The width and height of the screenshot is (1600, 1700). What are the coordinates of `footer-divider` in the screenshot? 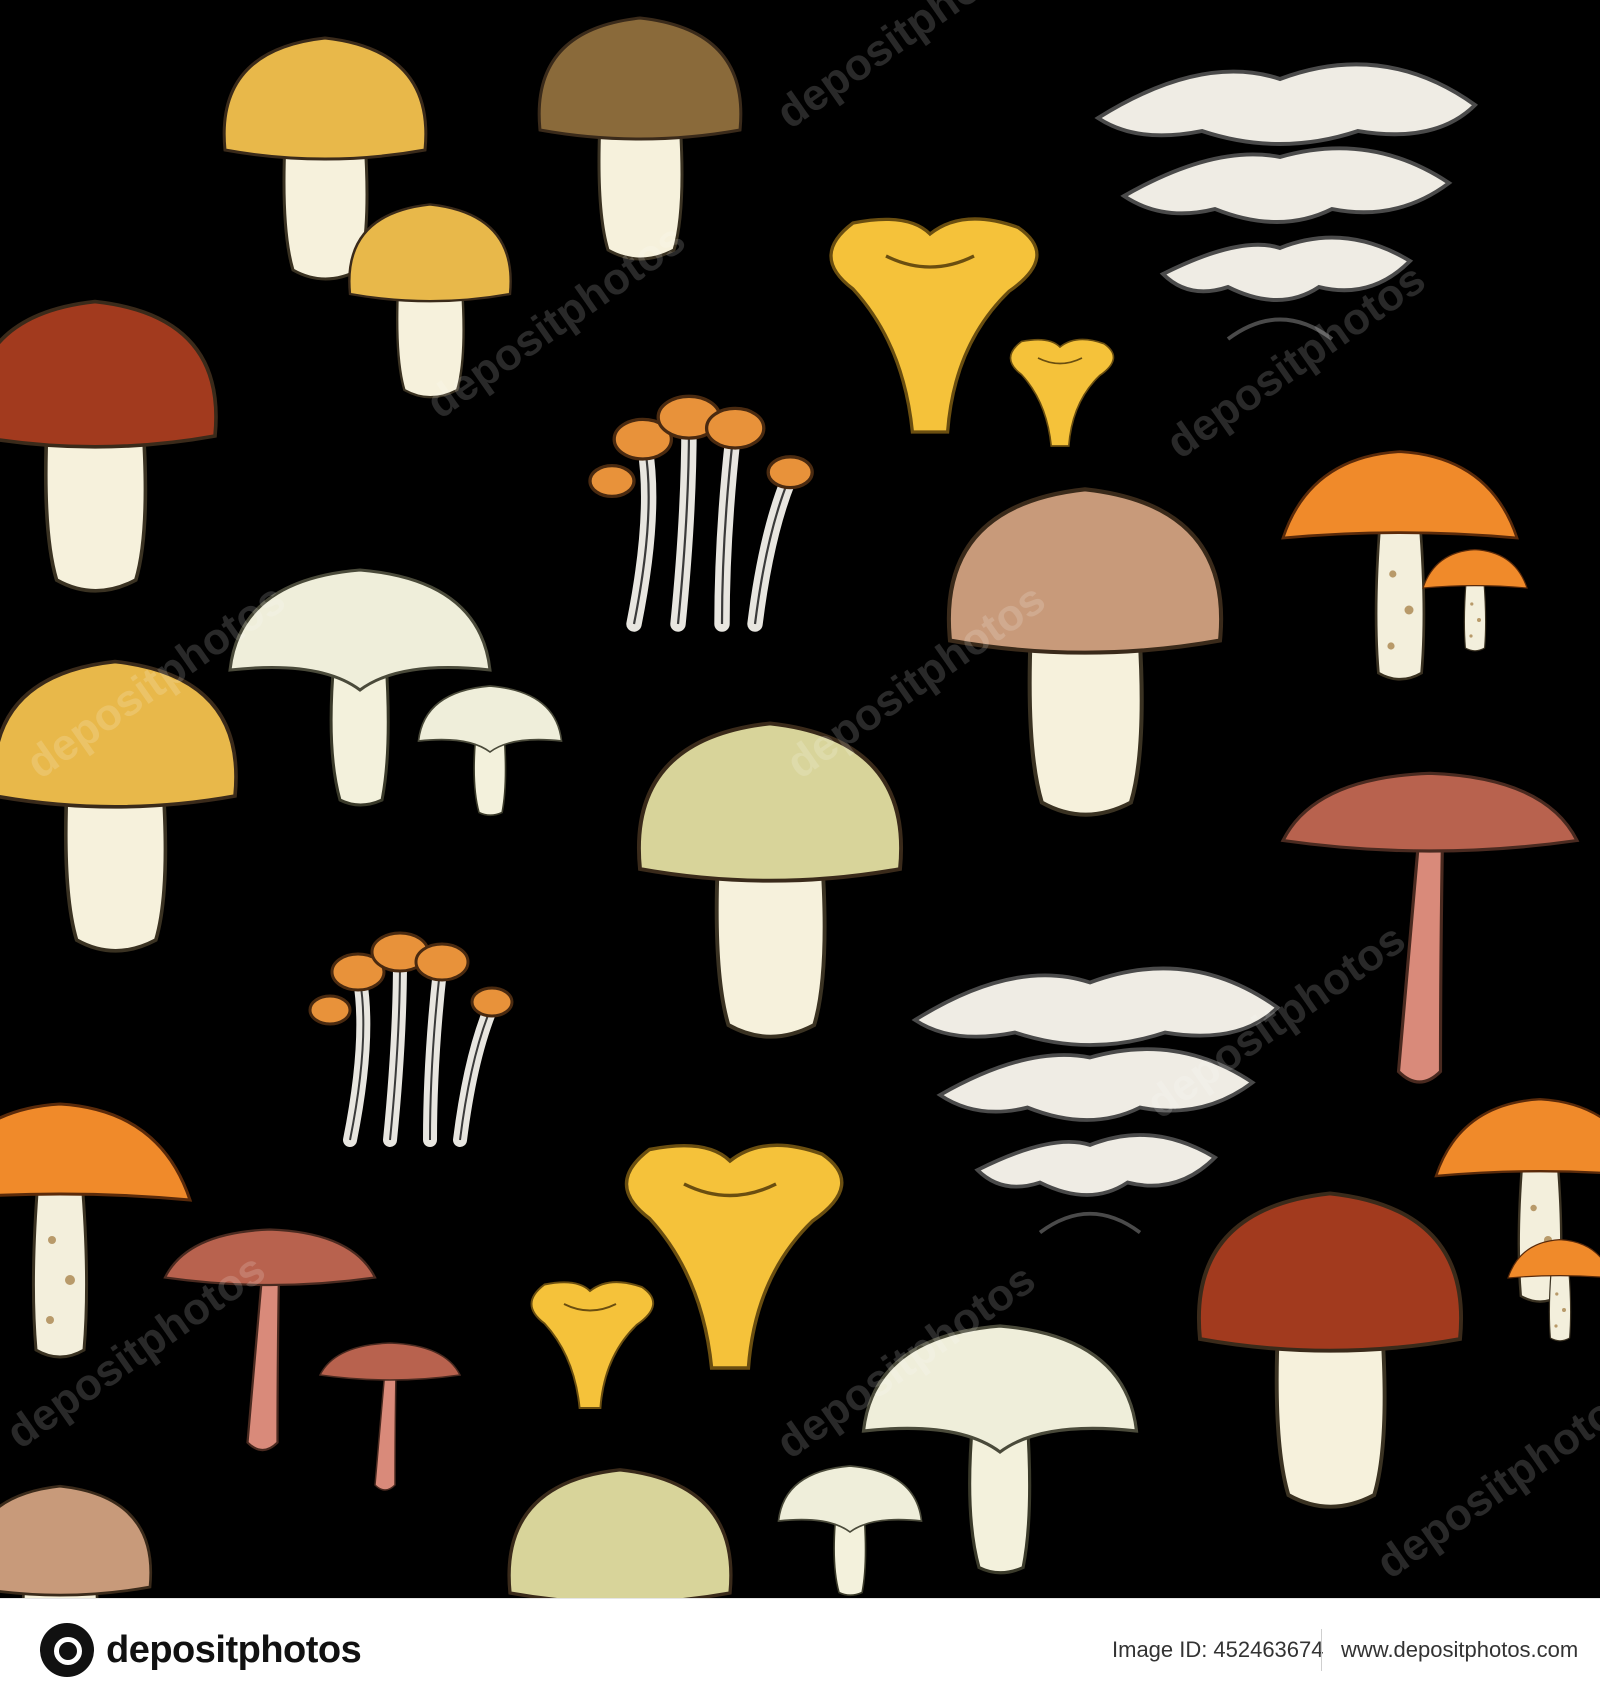 It's located at (1321, 1650).